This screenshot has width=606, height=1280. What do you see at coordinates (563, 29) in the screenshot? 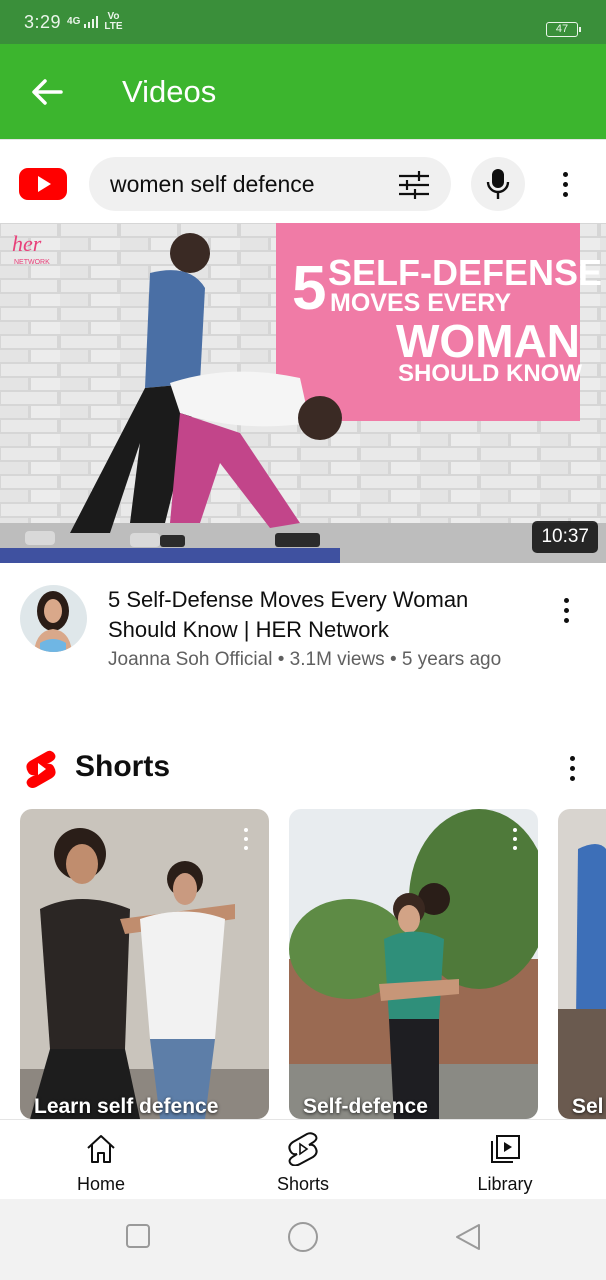
I see `battery-icon: 47` at bounding box center [563, 29].